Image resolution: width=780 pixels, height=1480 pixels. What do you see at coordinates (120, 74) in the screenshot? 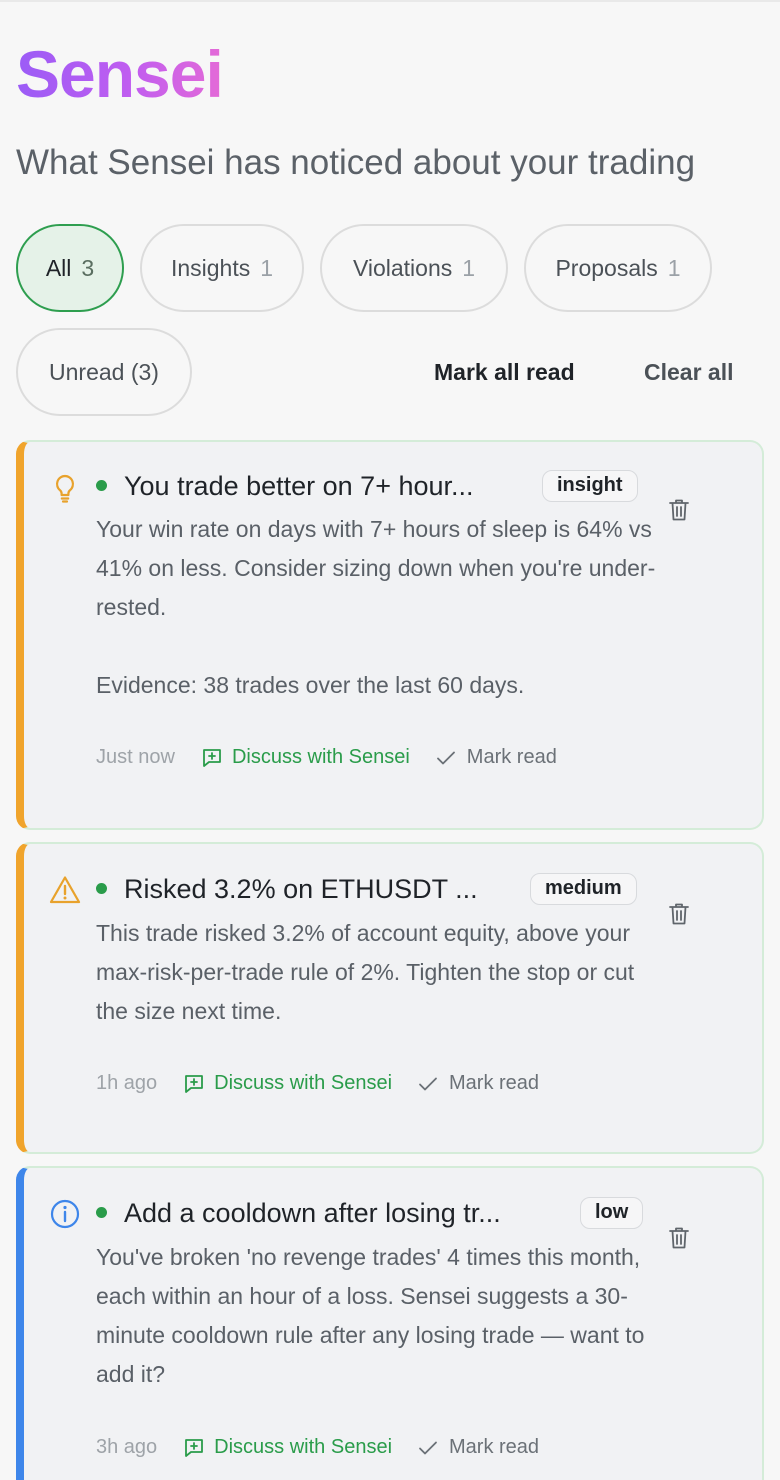
I see `brand-logo: Sensei` at bounding box center [120, 74].